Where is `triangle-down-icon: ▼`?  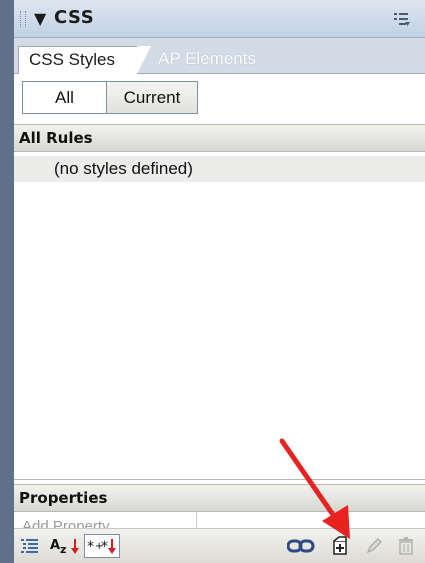 triangle-down-icon: ▼ is located at coordinates (40, 18).